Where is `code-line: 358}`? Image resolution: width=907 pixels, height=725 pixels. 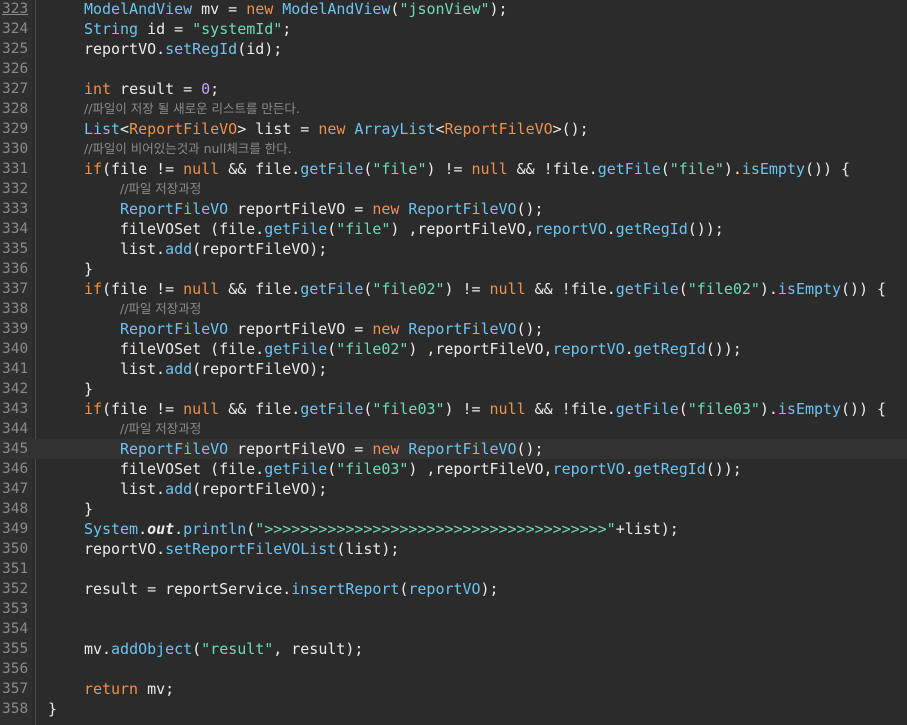
code-line: 358} is located at coordinates (453, 709).